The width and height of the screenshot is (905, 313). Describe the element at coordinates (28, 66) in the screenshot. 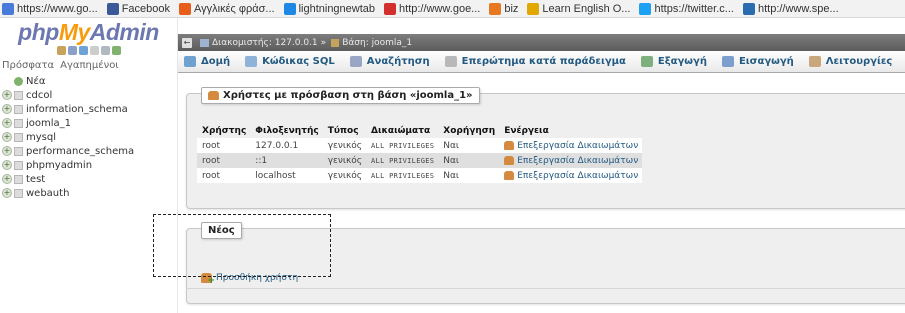

I see `tab-recent: Πρόσφατα` at that location.